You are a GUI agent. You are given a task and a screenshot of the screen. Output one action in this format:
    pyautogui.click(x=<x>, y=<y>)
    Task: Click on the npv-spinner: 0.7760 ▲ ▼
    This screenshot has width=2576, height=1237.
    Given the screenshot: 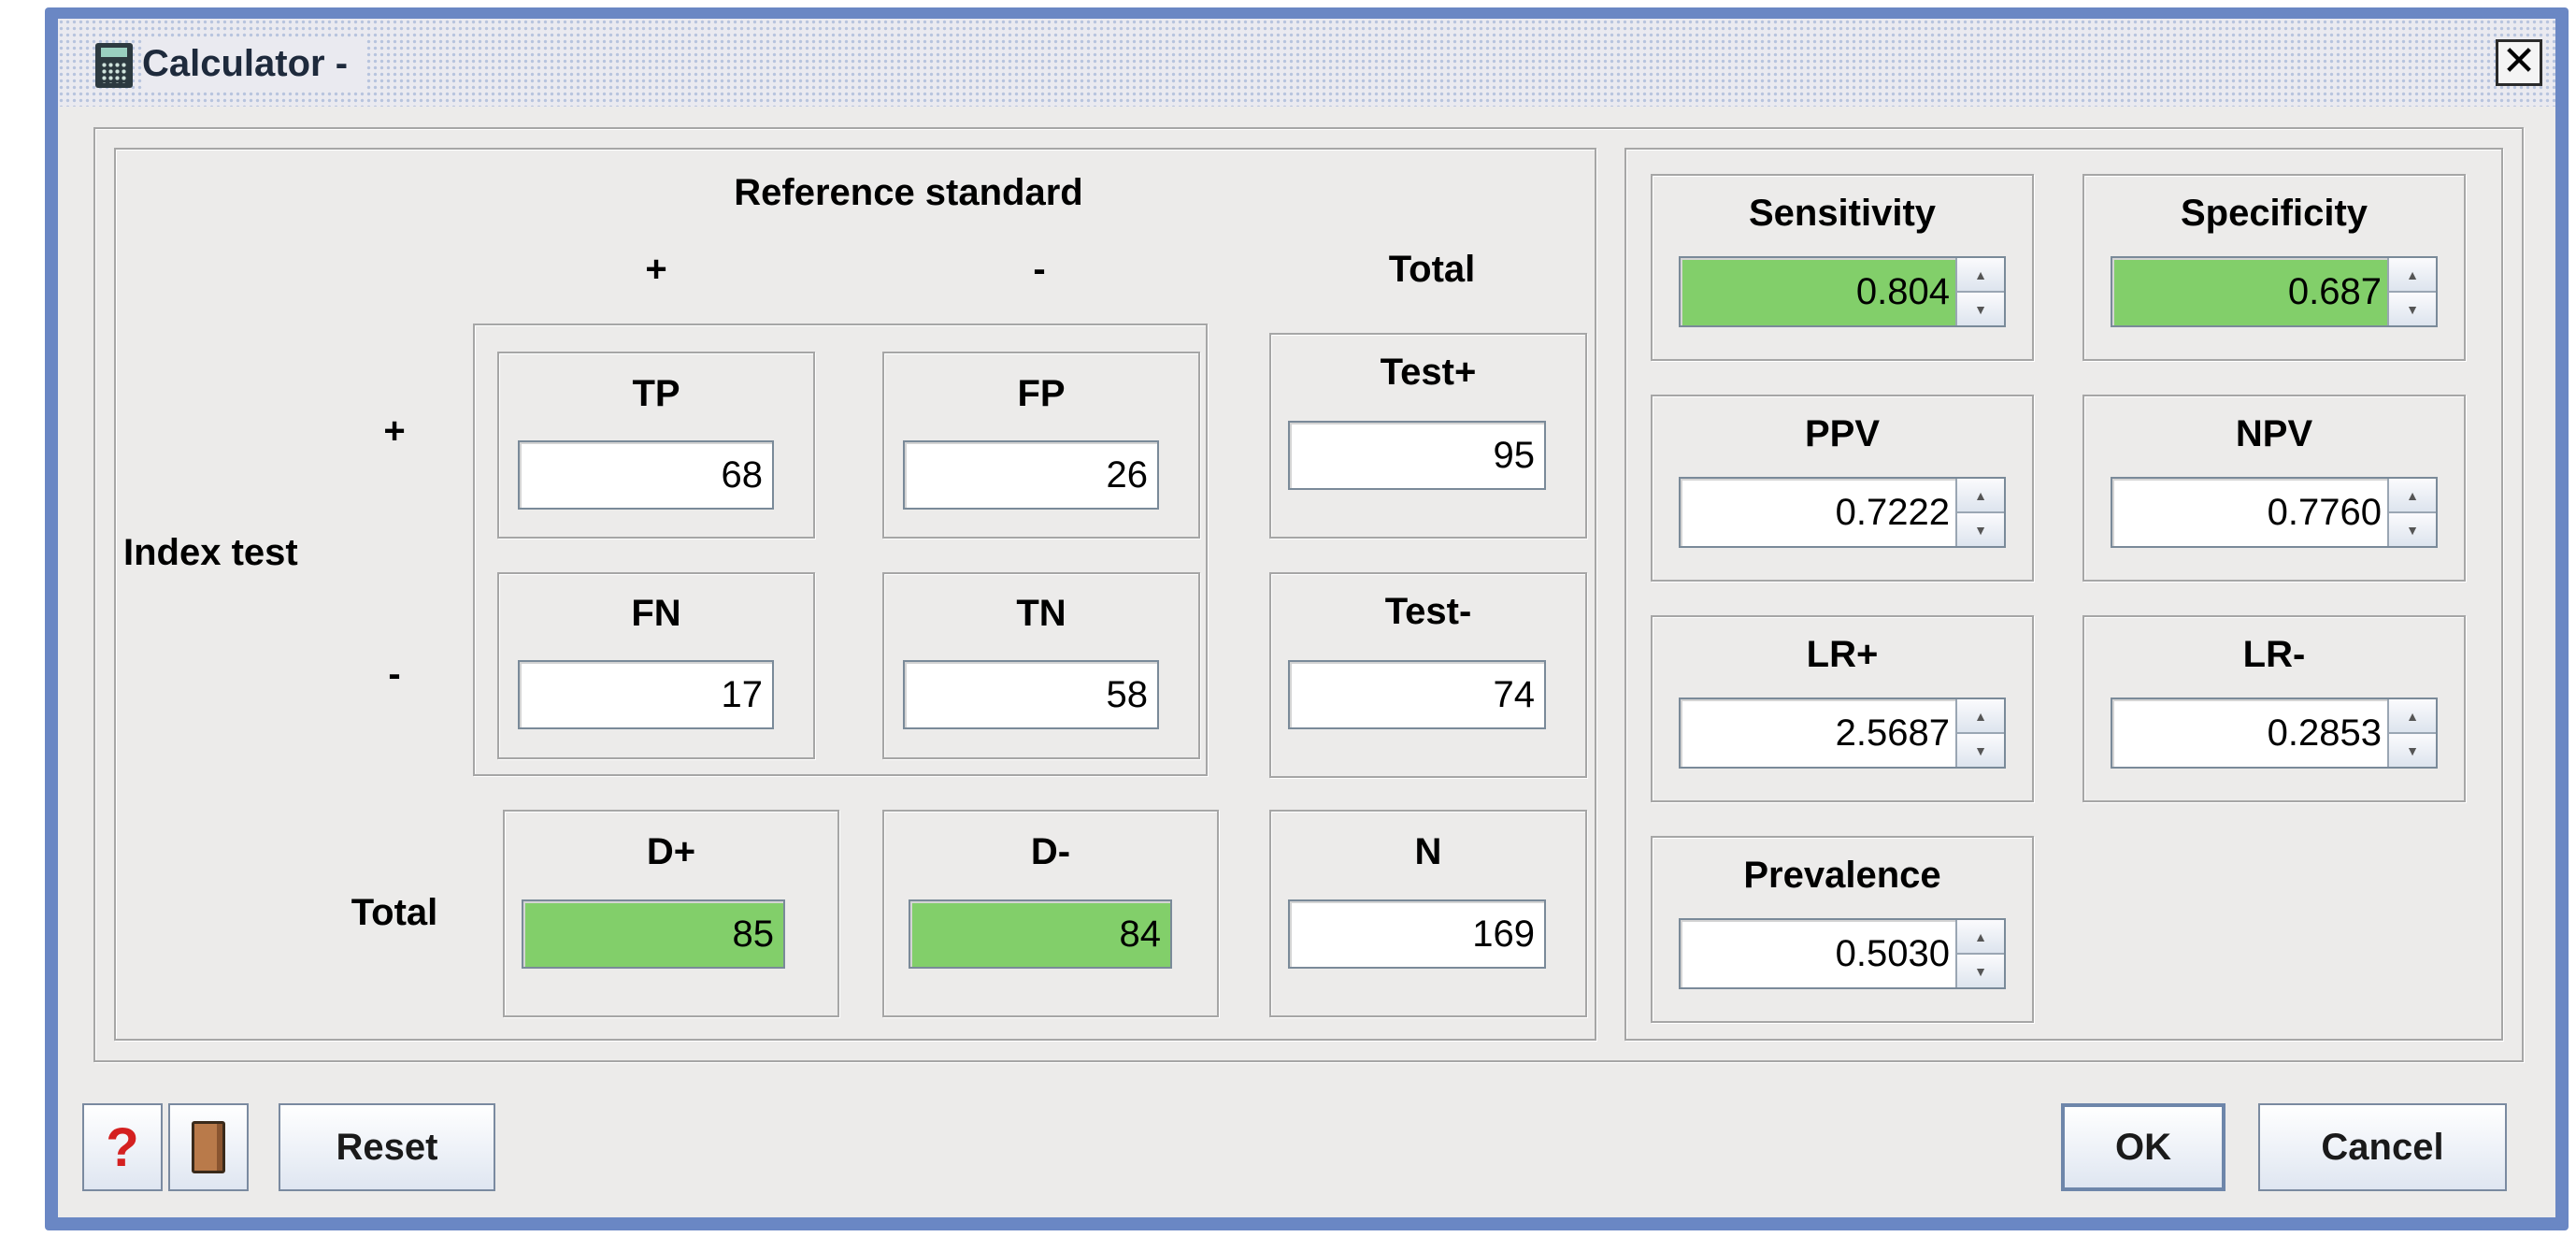 What is the action you would take?
    pyautogui.click(x=2274, y=512)
    